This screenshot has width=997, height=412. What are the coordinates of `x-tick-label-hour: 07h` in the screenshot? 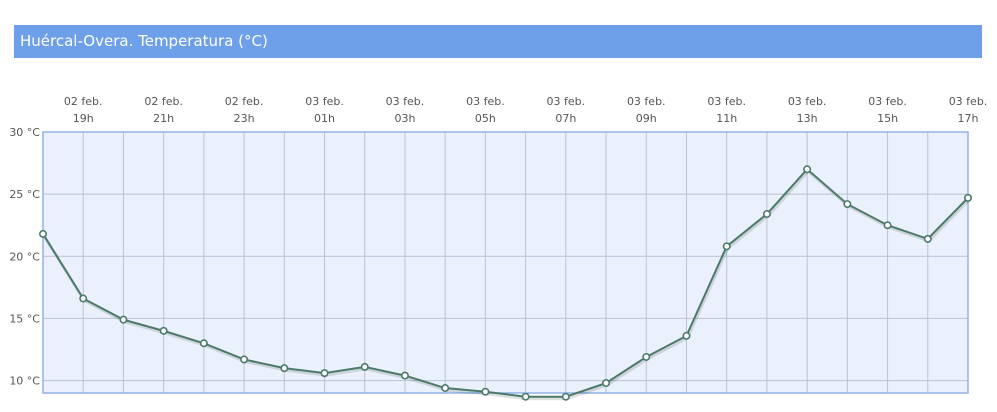 It's located at (565, 118).